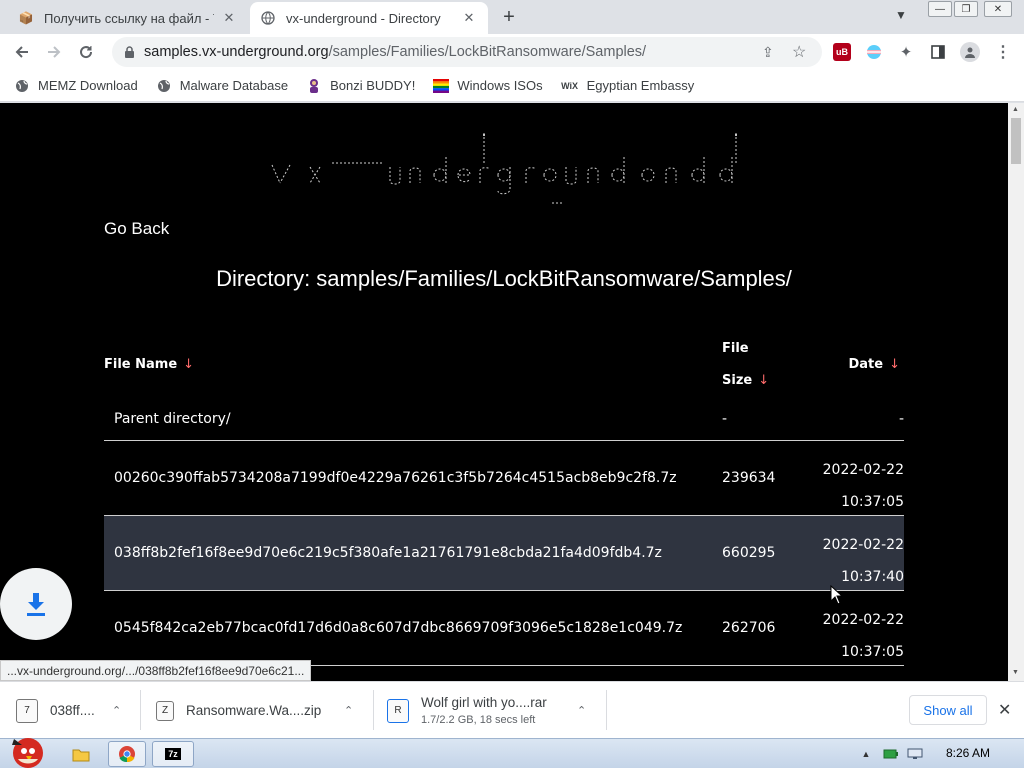 Image resolution: width=1024 pixels, height=768 pixels. Describe the element at coordinates (500, 85) in the screenshot. I see `bookmark-label: Windows ISOs` at that location.